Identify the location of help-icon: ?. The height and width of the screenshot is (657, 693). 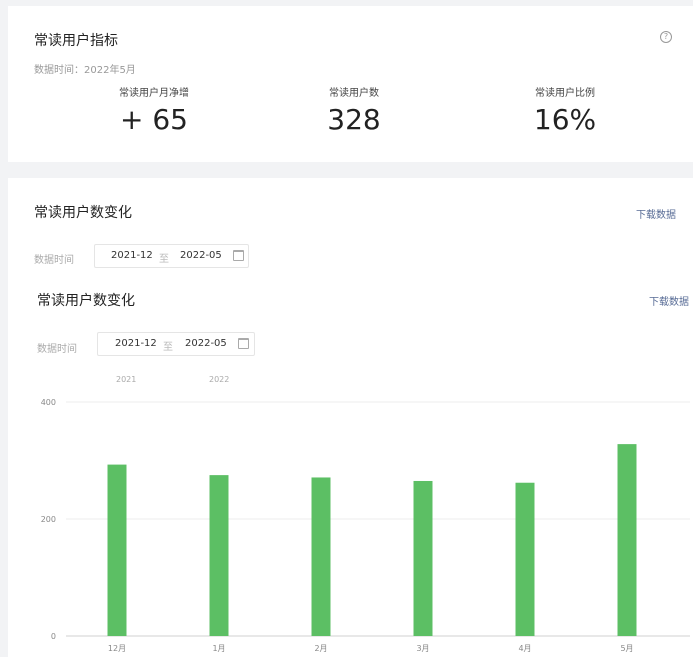
(666, 37).